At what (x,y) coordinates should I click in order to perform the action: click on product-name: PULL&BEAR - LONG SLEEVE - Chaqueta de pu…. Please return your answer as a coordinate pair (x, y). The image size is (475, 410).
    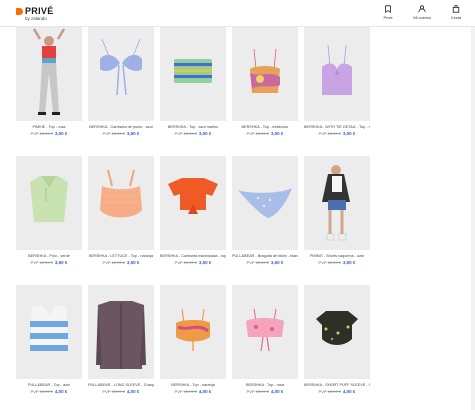
    Looking at the image, I should click on (121, 385).